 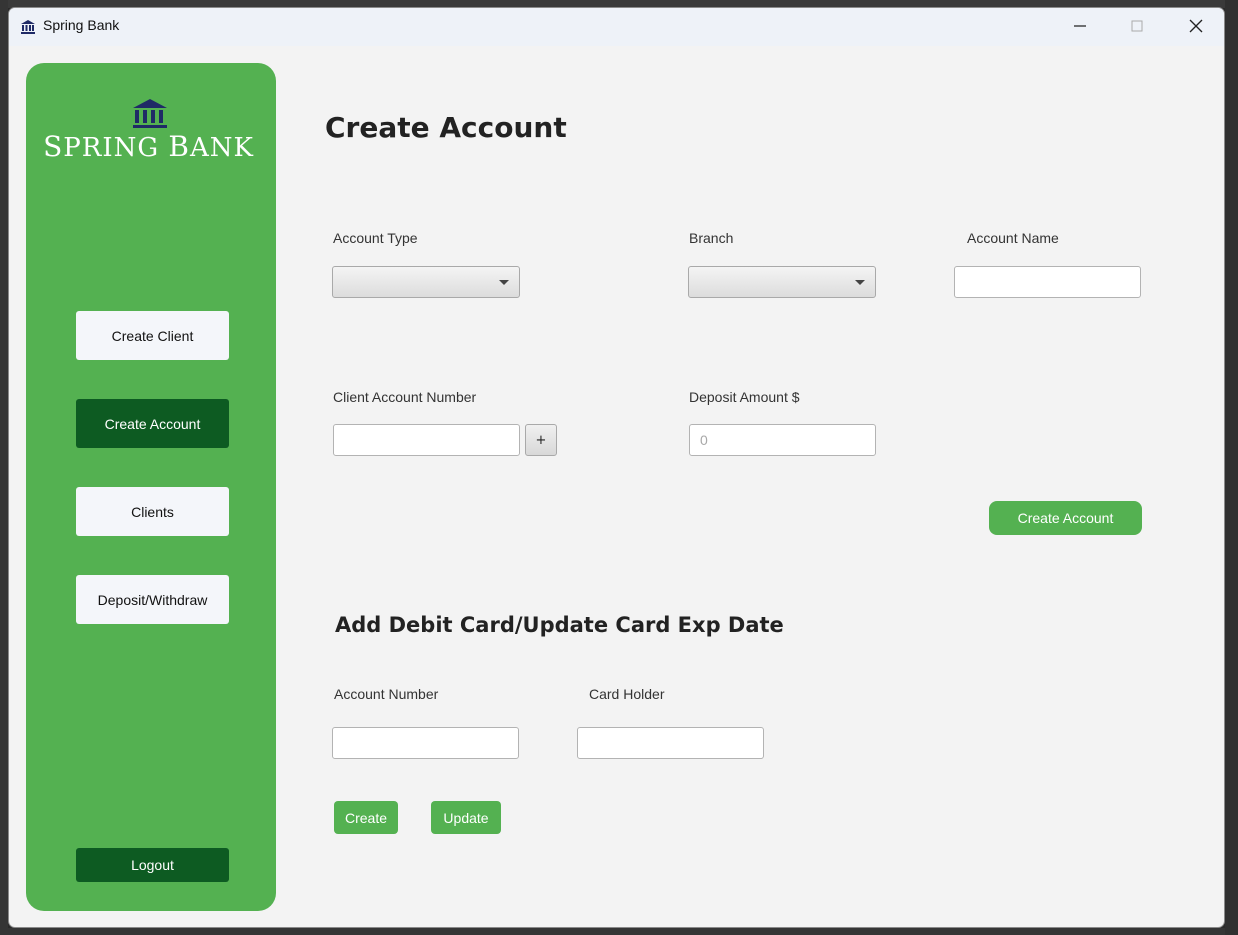 What do you see at coordinates (559, 625) in the screenshot?
I see `section-title: Add Debit Card/Update Card Exp Date` at bounding box center [559, 625].